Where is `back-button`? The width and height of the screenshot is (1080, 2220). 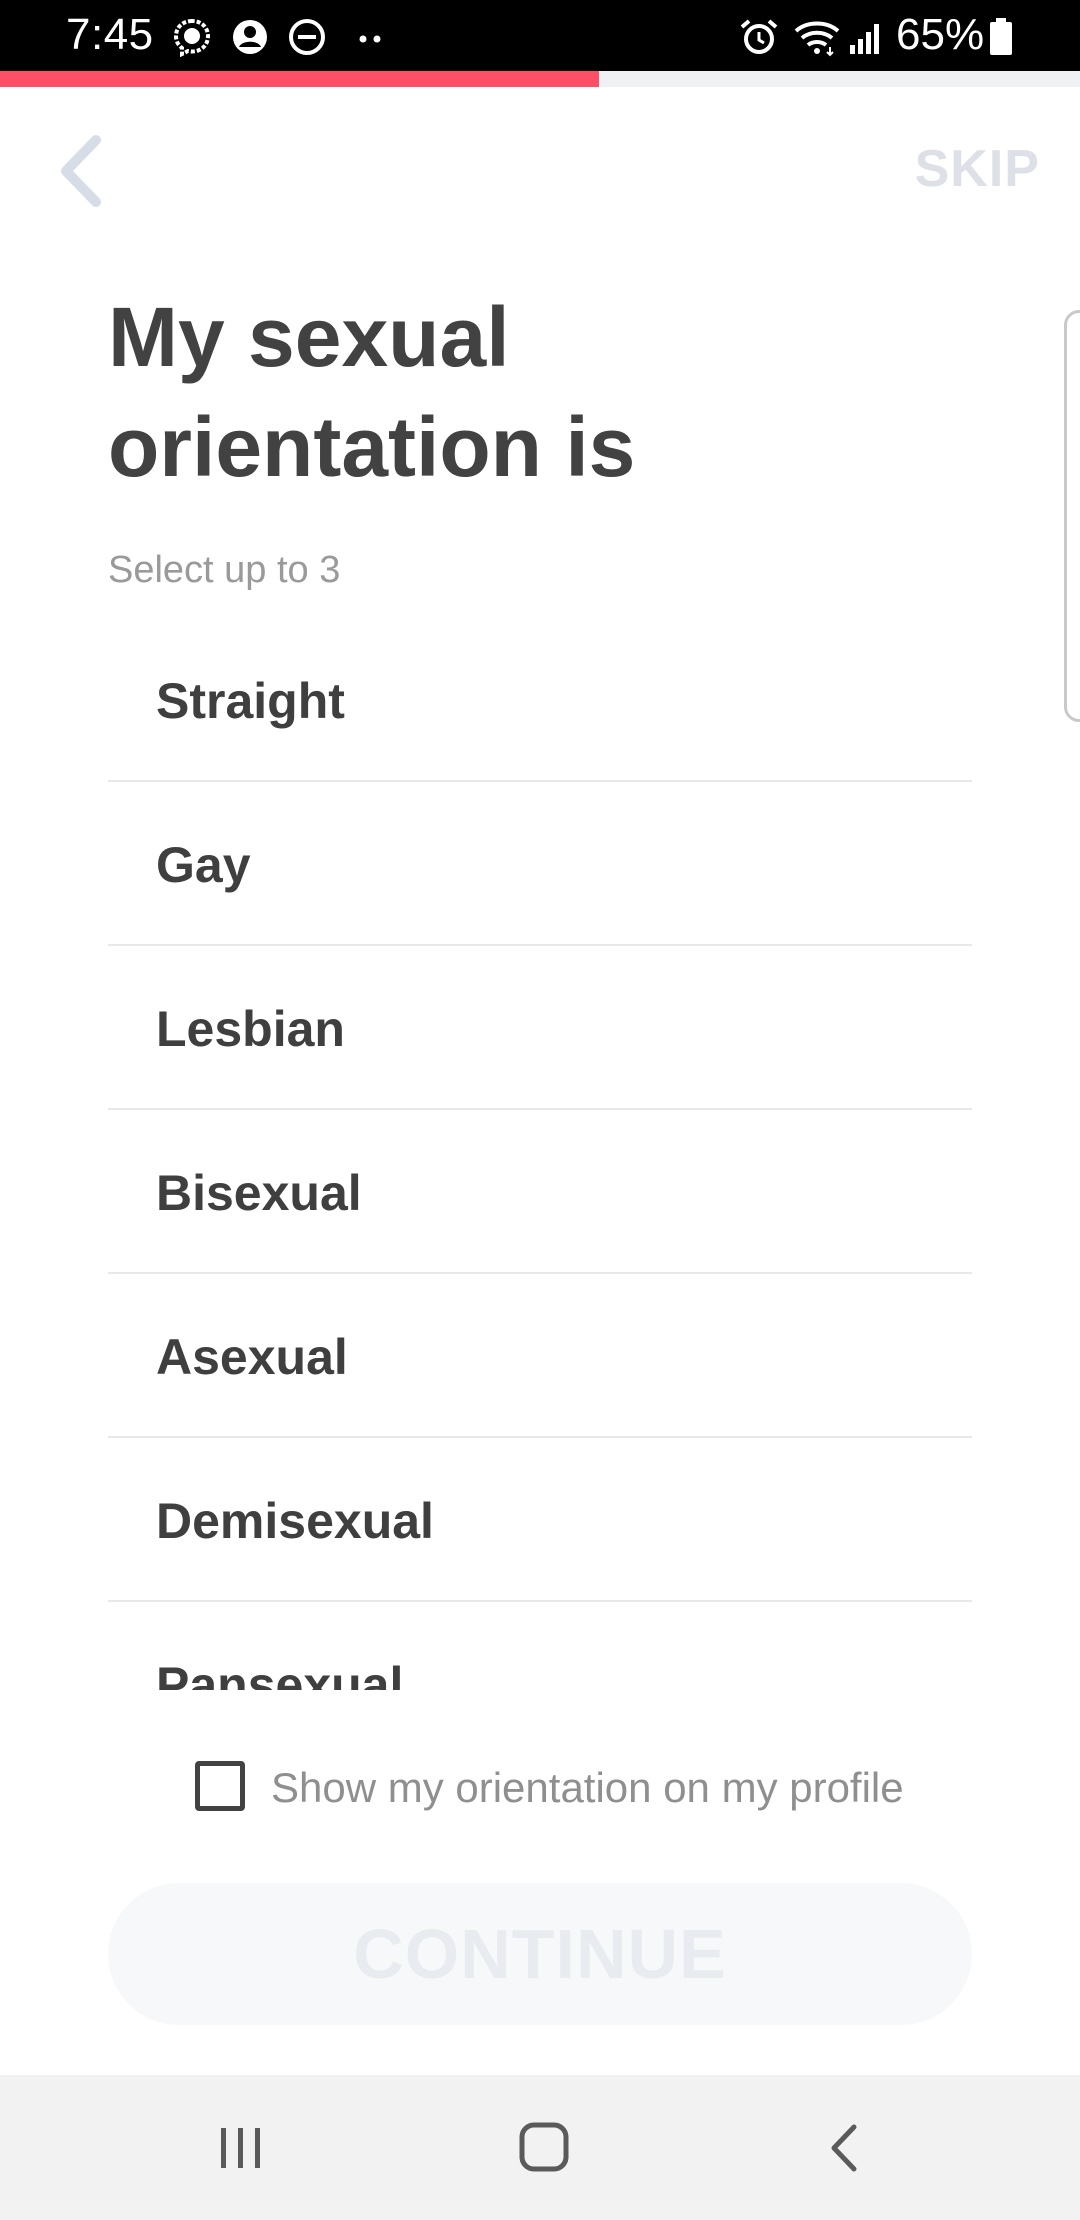 back-button is located at coordinates (84, 171).